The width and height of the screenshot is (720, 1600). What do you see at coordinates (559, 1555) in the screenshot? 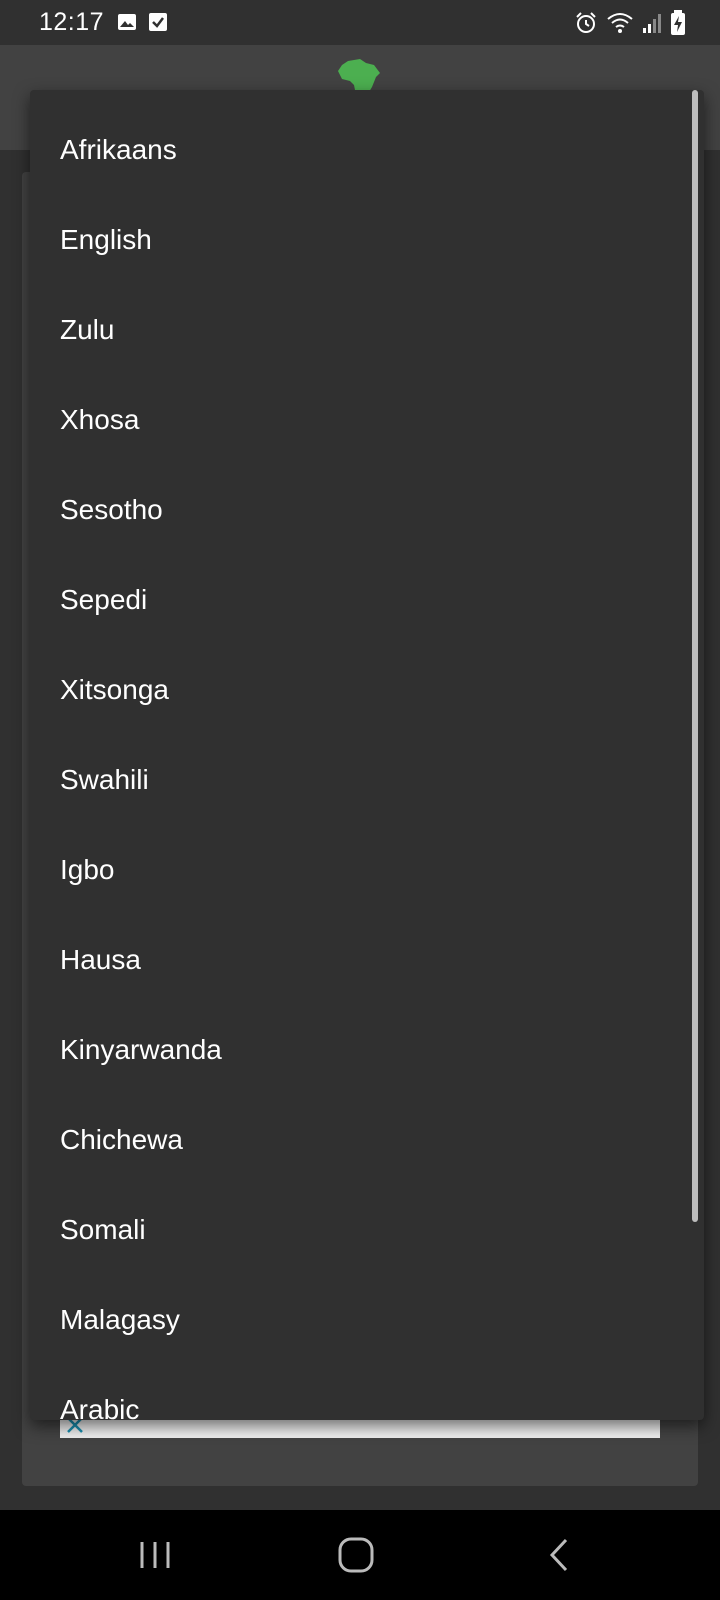
I see `back-icon` at bounding box center [559, 1555].